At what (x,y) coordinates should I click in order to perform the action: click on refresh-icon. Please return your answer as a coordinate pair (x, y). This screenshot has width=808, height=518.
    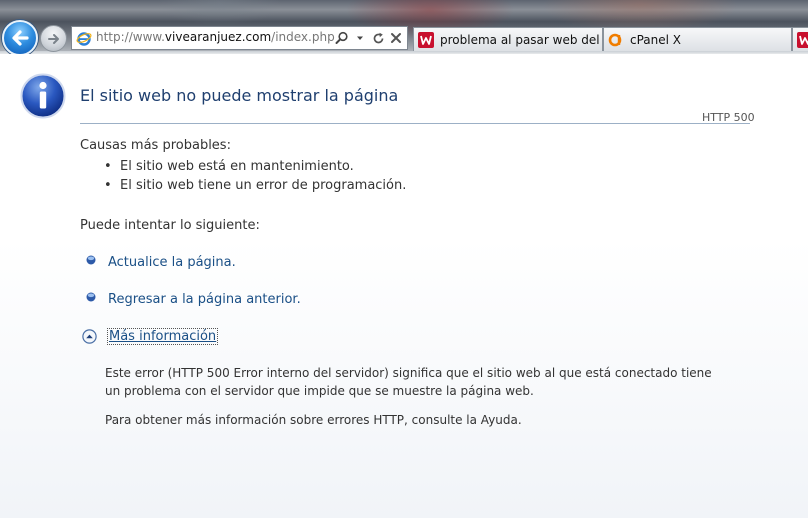
    Looking at the image, I should click on (378, 37).